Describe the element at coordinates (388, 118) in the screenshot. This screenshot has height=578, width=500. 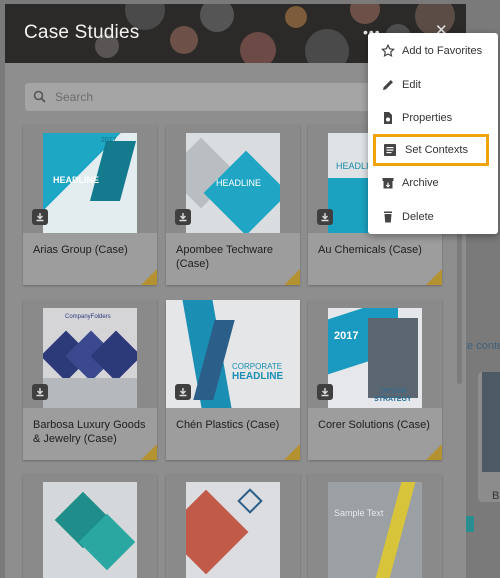
I see `file-settings-icon` at that location.